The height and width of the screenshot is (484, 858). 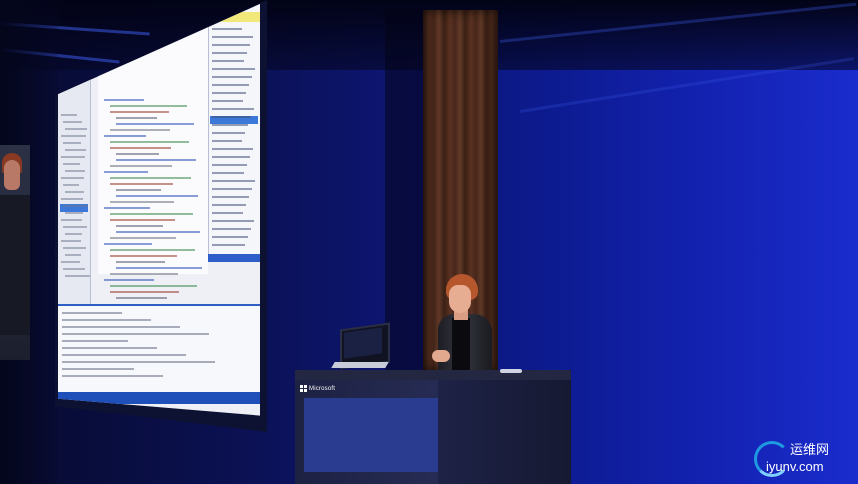 I want to click on podium-front-panel, so click(x=371, y=435).